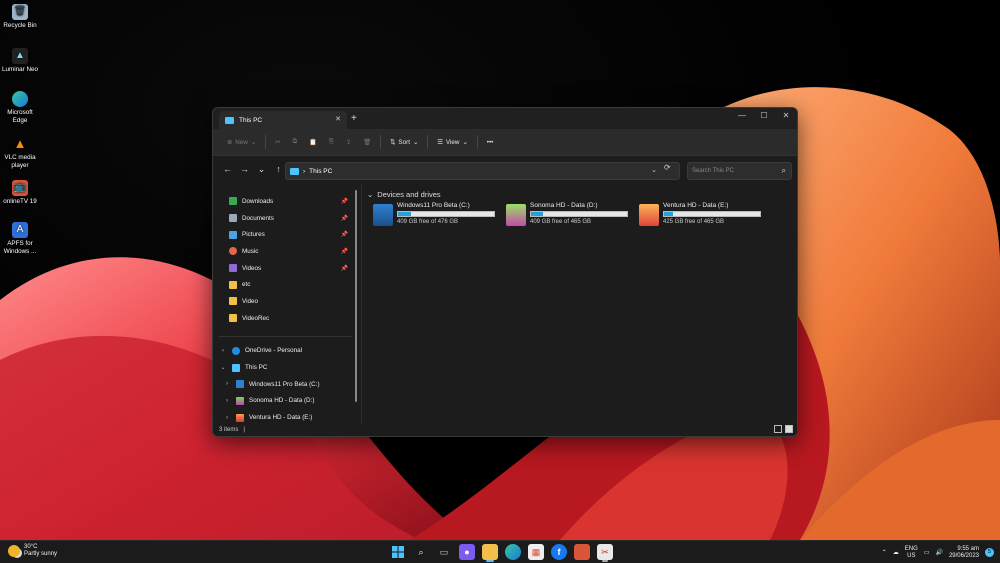  I want to click on documents-icon, so click(233, 218).